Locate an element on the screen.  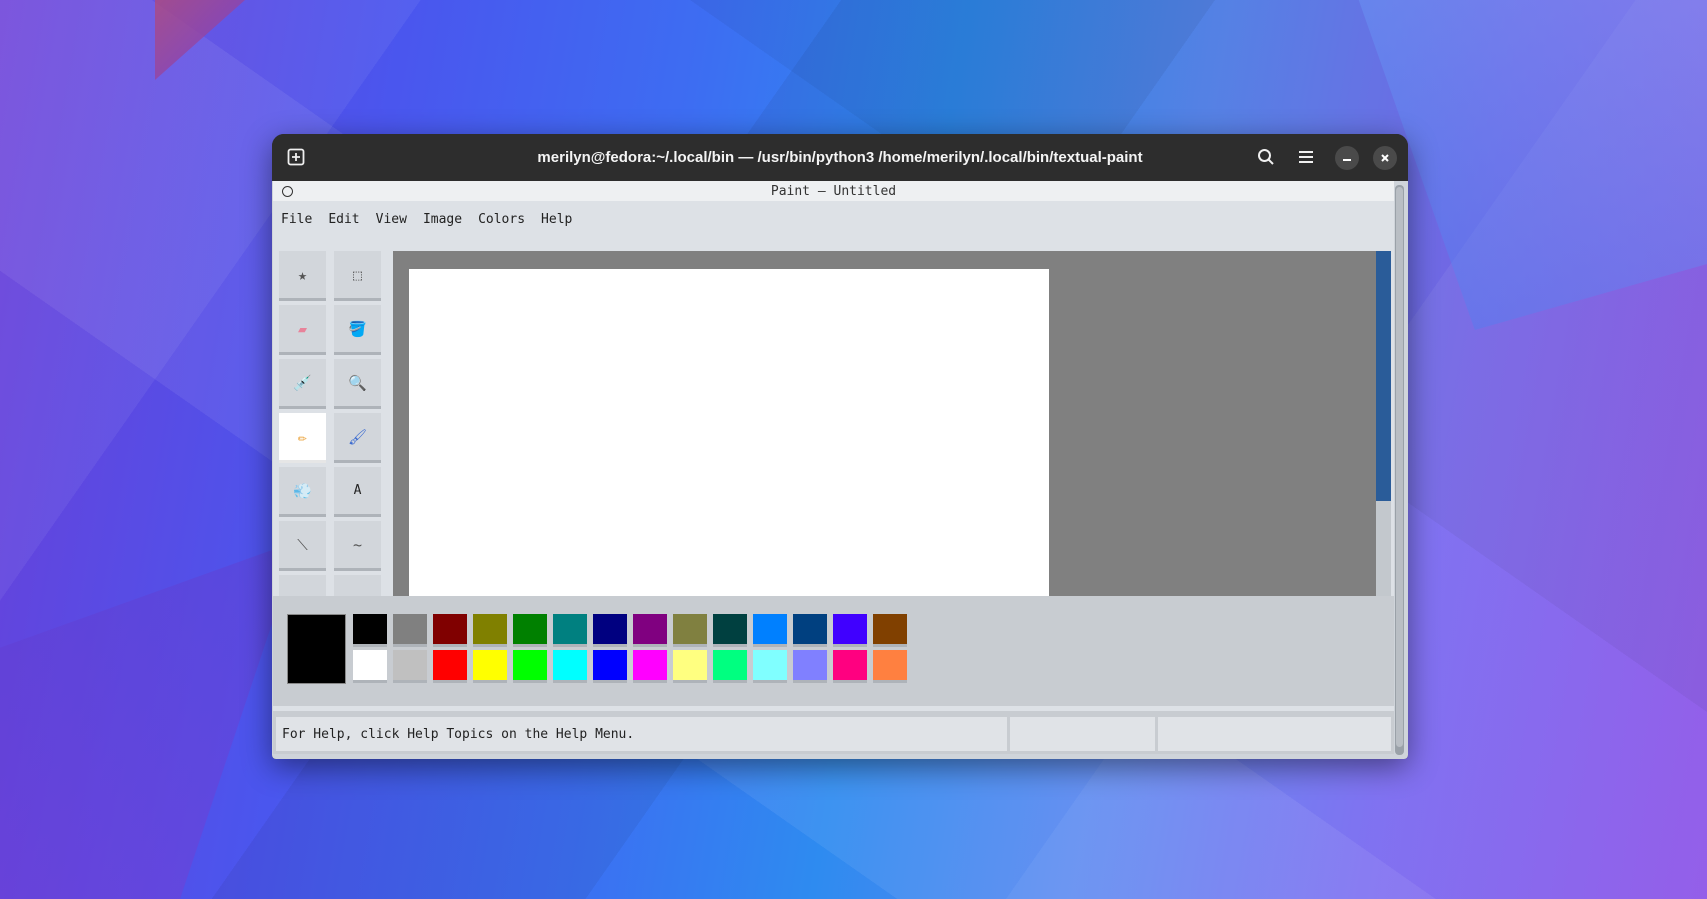
terminal-scrollbar-thumb is located at coordinates (1399, 467).